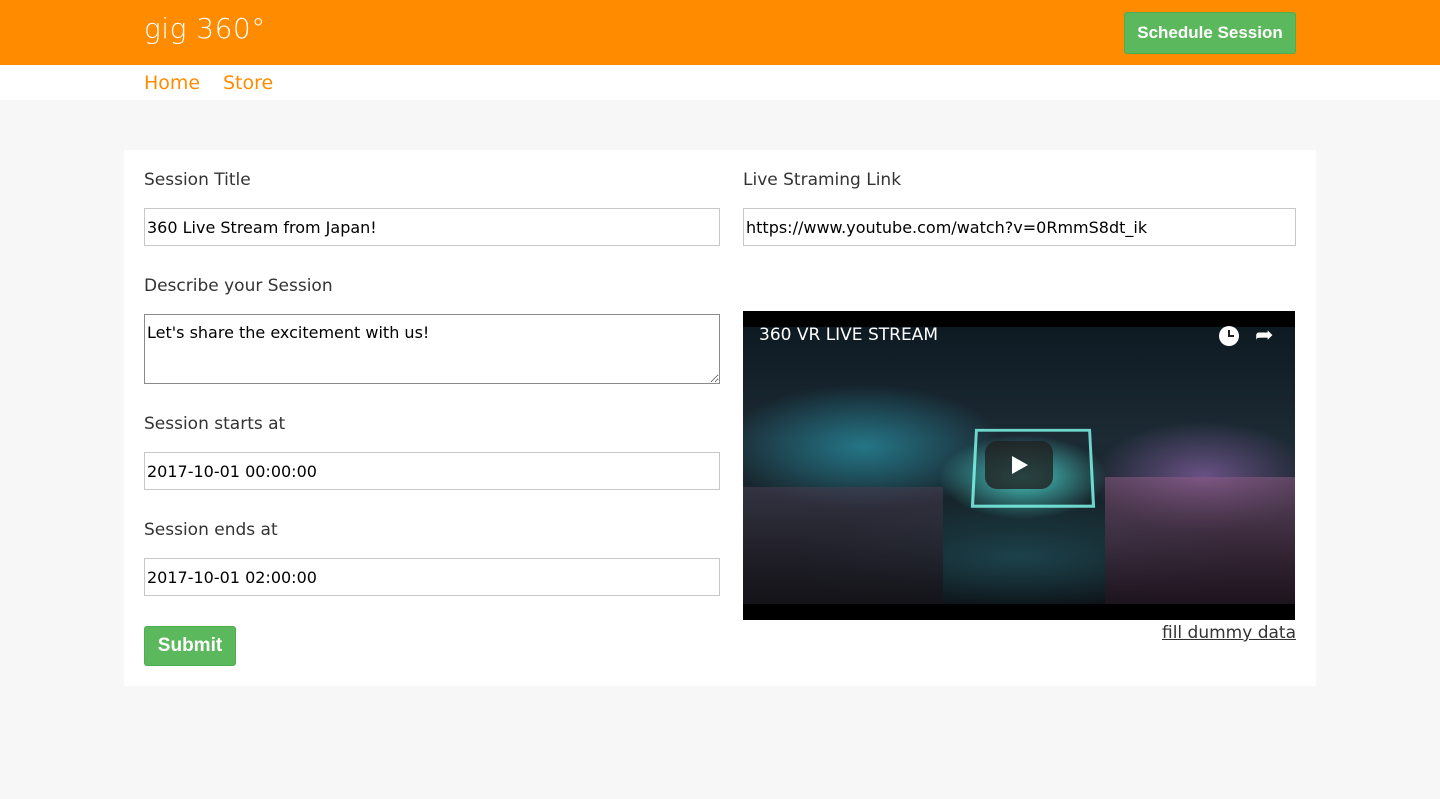  What do you see at coordinates (1019, 227) in the screenshot?
I see `streaming-link-input` at bounding box center [1019, 227].